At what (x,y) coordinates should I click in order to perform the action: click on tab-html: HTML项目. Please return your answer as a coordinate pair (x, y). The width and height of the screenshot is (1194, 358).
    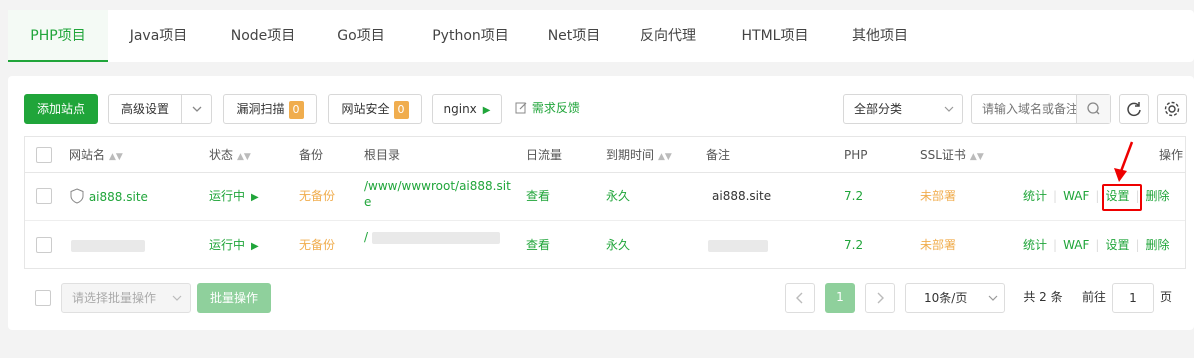
    Looking at the image, I should click on (775, 36).